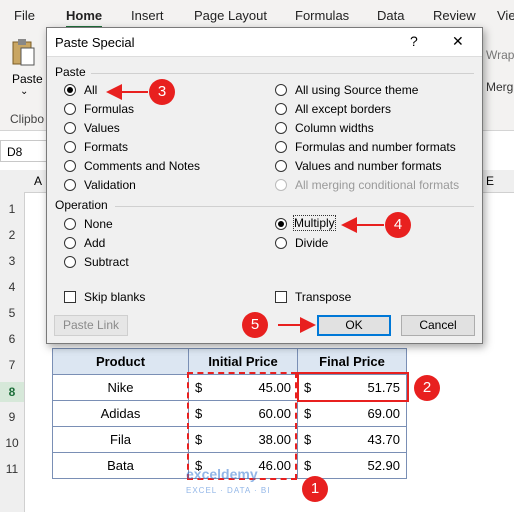  I want to click on callout-badge-4: 4, so click(398, 225).